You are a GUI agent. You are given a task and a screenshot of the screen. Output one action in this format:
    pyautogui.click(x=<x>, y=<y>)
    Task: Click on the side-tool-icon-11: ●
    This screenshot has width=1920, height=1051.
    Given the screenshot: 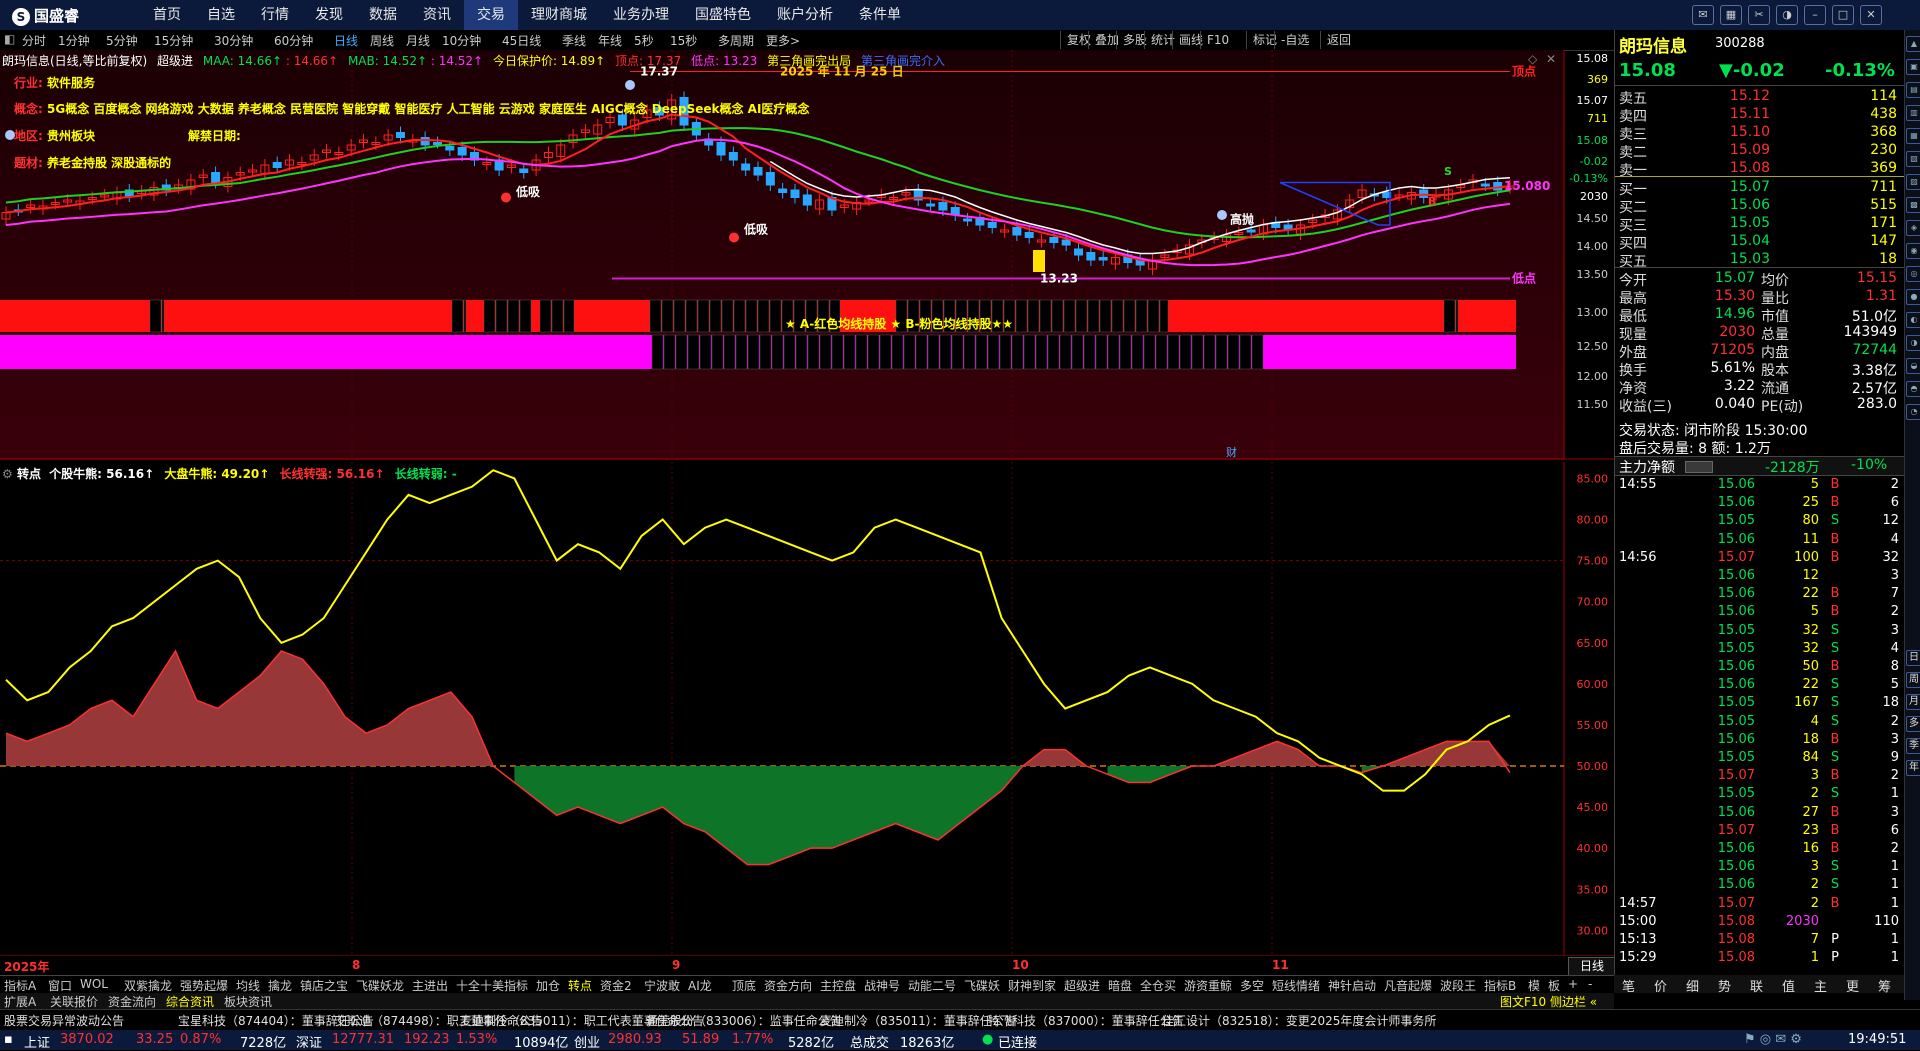 What is the action you would take?
    pyautogui.click(x=1913, y=297)
    